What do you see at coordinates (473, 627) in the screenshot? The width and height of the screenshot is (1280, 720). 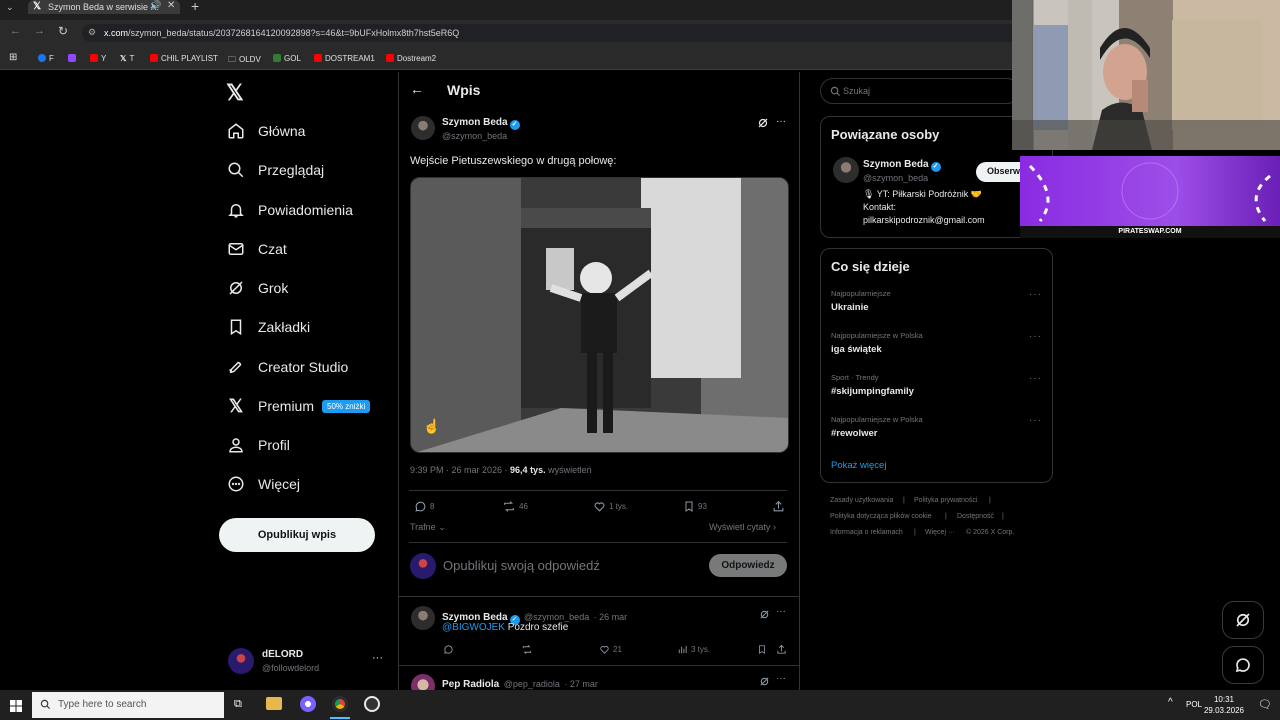 I see `mention-link: @BIGWOJEK` at bounding box center [473, 627].